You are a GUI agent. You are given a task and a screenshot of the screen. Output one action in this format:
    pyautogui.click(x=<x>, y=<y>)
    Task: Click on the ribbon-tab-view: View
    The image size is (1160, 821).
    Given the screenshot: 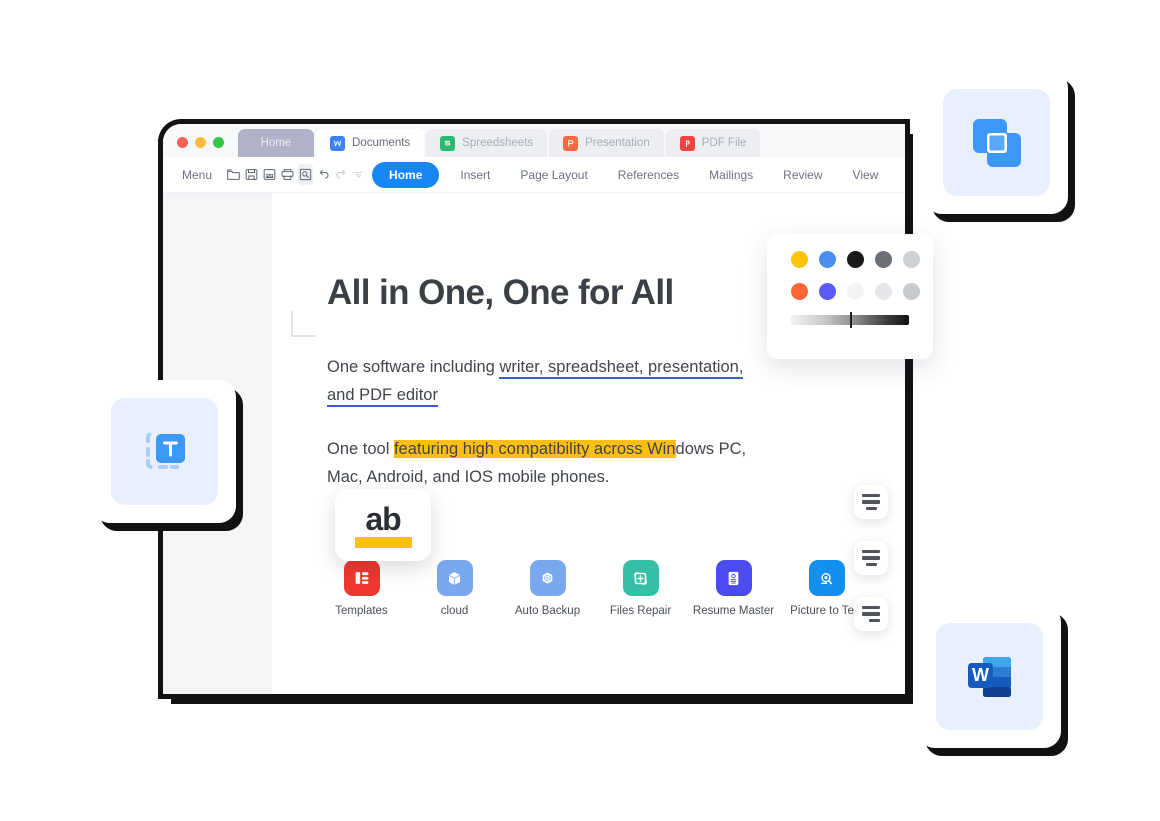 What is the action you would take?
    pyautogui.click(x=866, y=175)
    